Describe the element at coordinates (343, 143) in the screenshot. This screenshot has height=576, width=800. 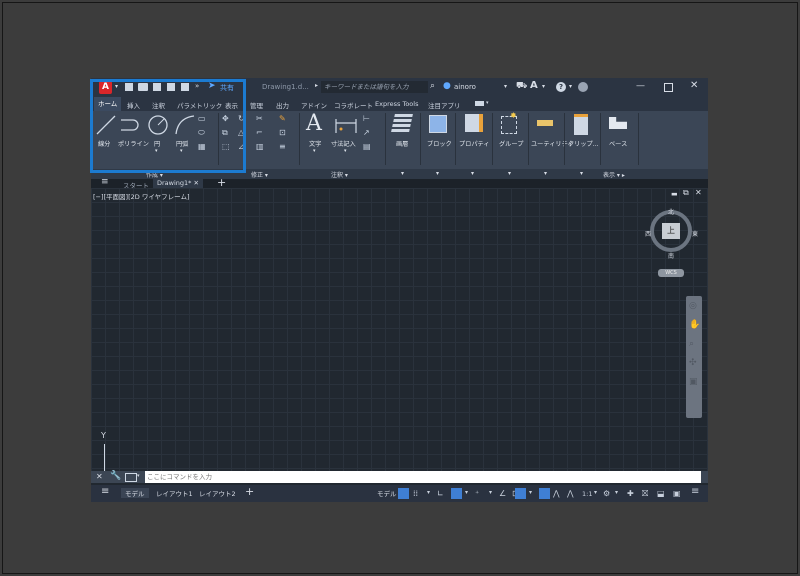
I see `dimension-label: 寸法記入` at that location.